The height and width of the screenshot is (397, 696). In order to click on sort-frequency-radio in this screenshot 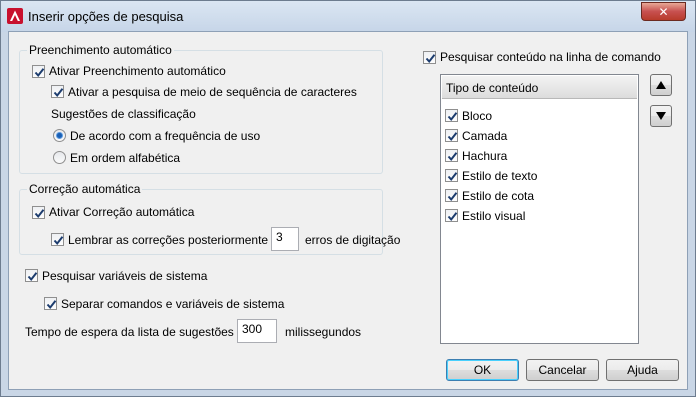, I will do `click(59, 135)`.